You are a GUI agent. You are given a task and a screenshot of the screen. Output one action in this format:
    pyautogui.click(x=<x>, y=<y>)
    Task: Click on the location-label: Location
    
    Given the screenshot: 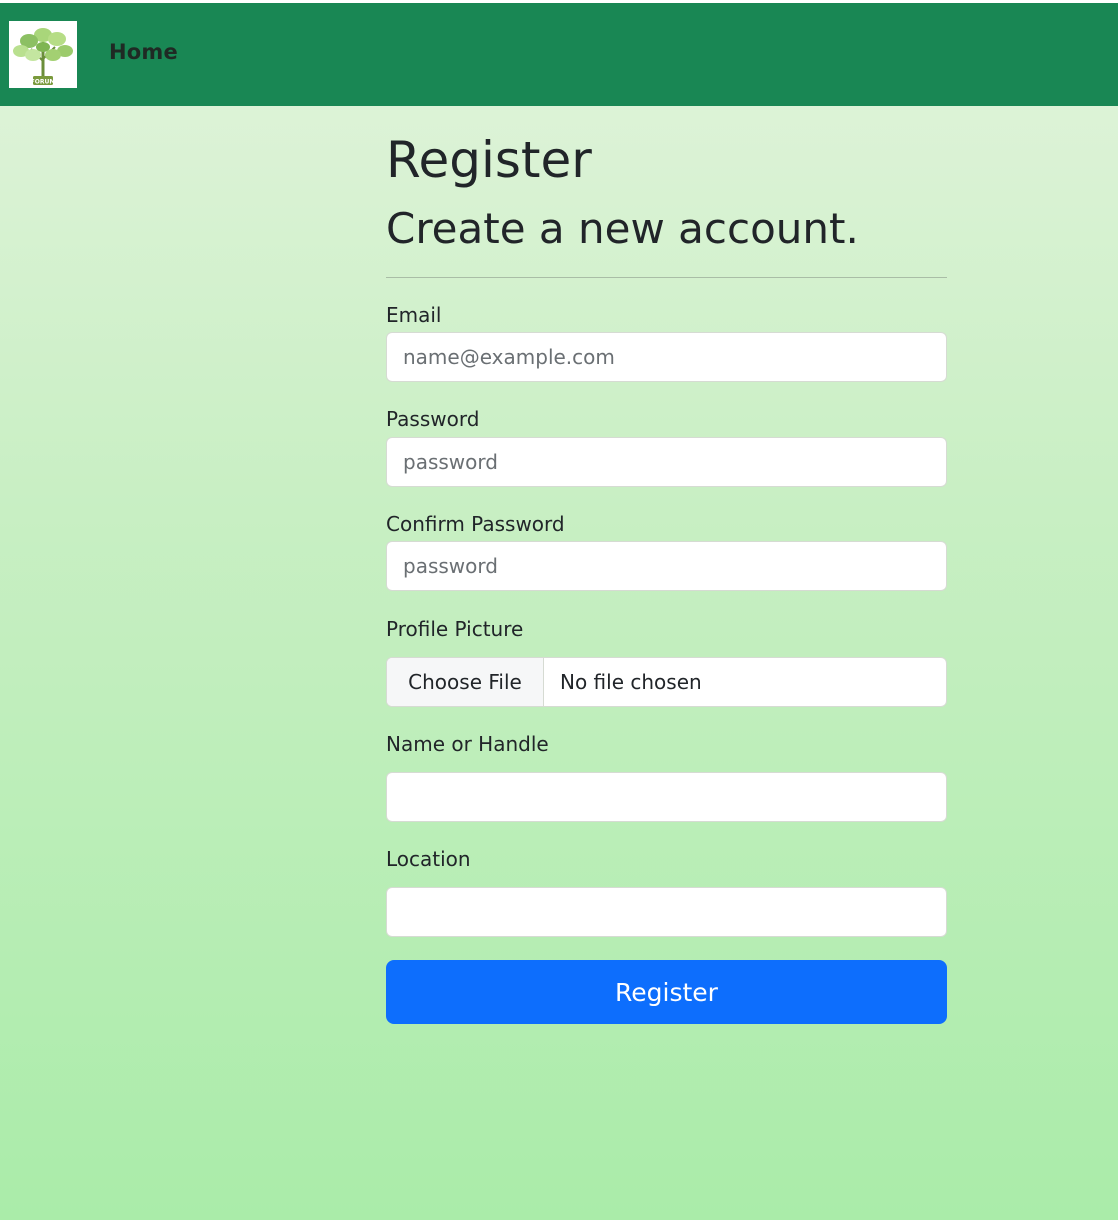 What is the action you would take?
    pyautogui.click(x=428, y=859)
    